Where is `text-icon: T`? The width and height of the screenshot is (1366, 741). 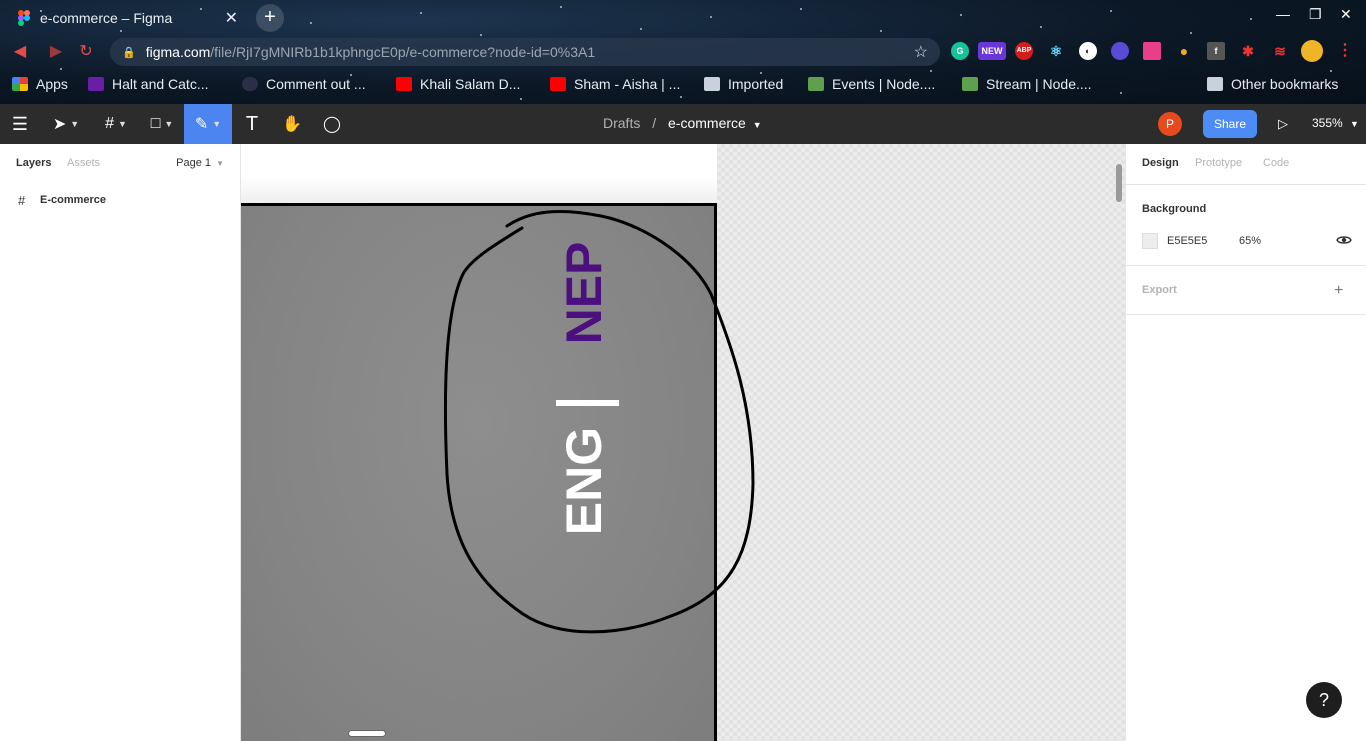
text-icon: T is located at coordinates (252, 123).